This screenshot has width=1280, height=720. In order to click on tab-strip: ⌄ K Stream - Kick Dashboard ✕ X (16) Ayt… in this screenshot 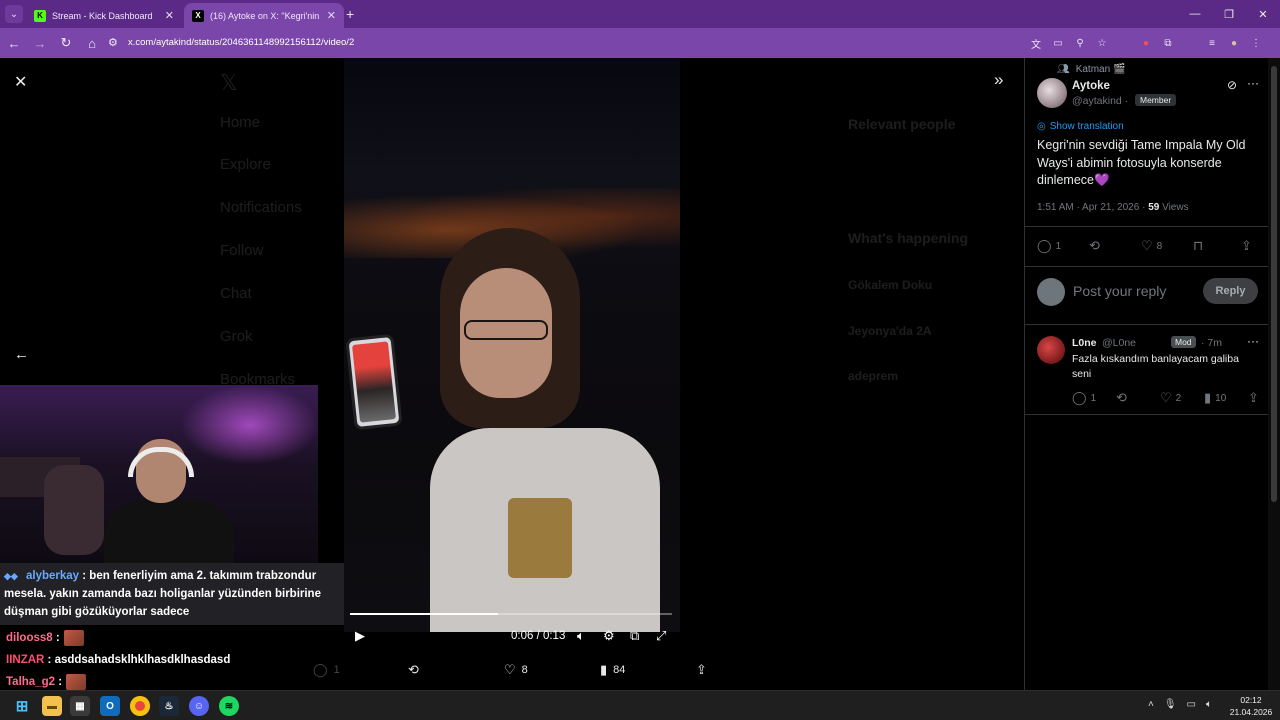, I will do `click(640, 14)`.